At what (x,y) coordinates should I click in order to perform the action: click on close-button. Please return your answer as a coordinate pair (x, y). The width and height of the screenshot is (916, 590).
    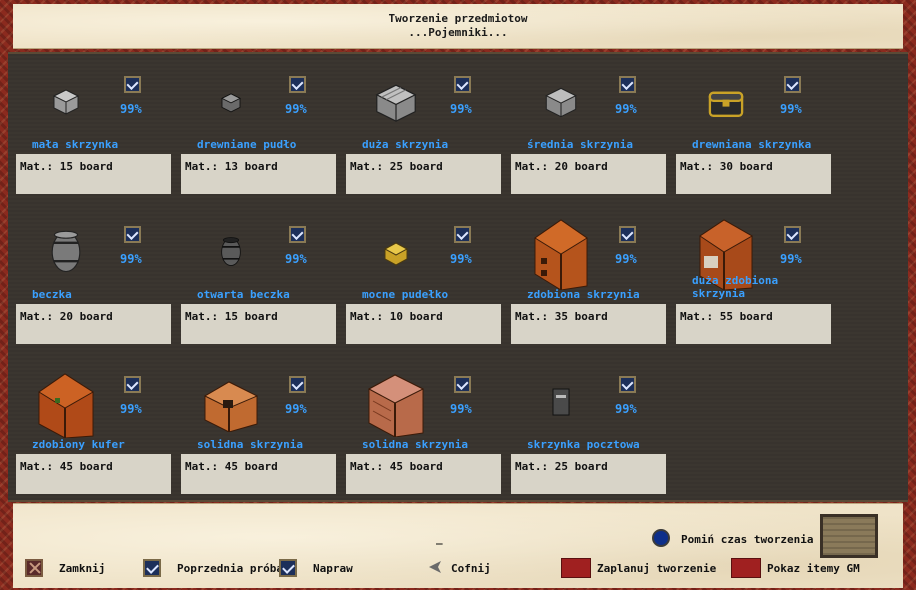
    Looking at the image, I should click on (34, 568).